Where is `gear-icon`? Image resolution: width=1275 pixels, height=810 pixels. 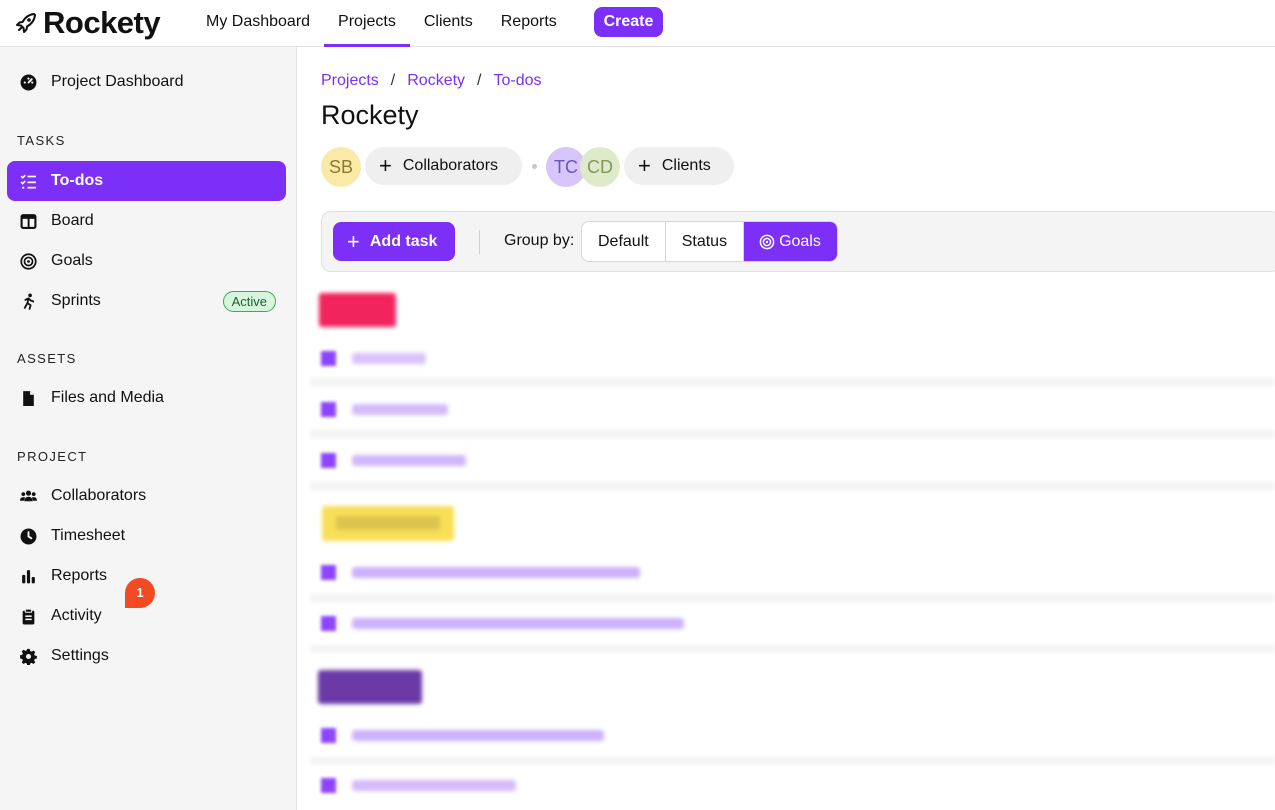
gear-icon is located at coordinates (28, 656).